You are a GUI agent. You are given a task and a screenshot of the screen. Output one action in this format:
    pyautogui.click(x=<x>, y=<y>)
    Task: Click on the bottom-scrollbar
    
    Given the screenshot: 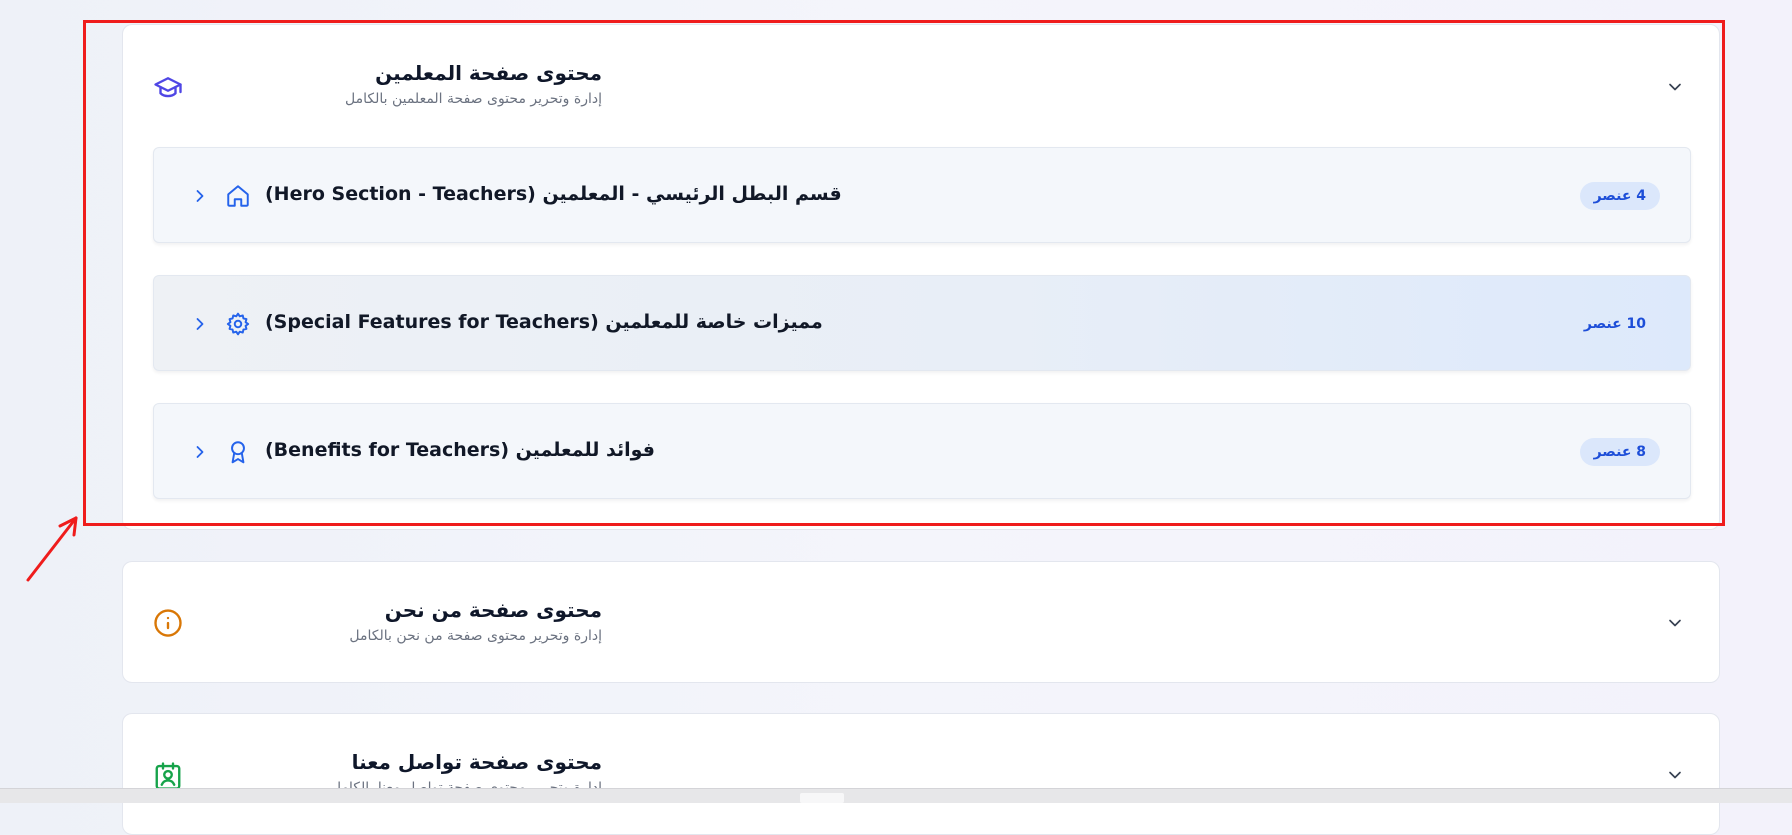 What is the action you would take?
    pyautogui.click(x=896, y=795)
    